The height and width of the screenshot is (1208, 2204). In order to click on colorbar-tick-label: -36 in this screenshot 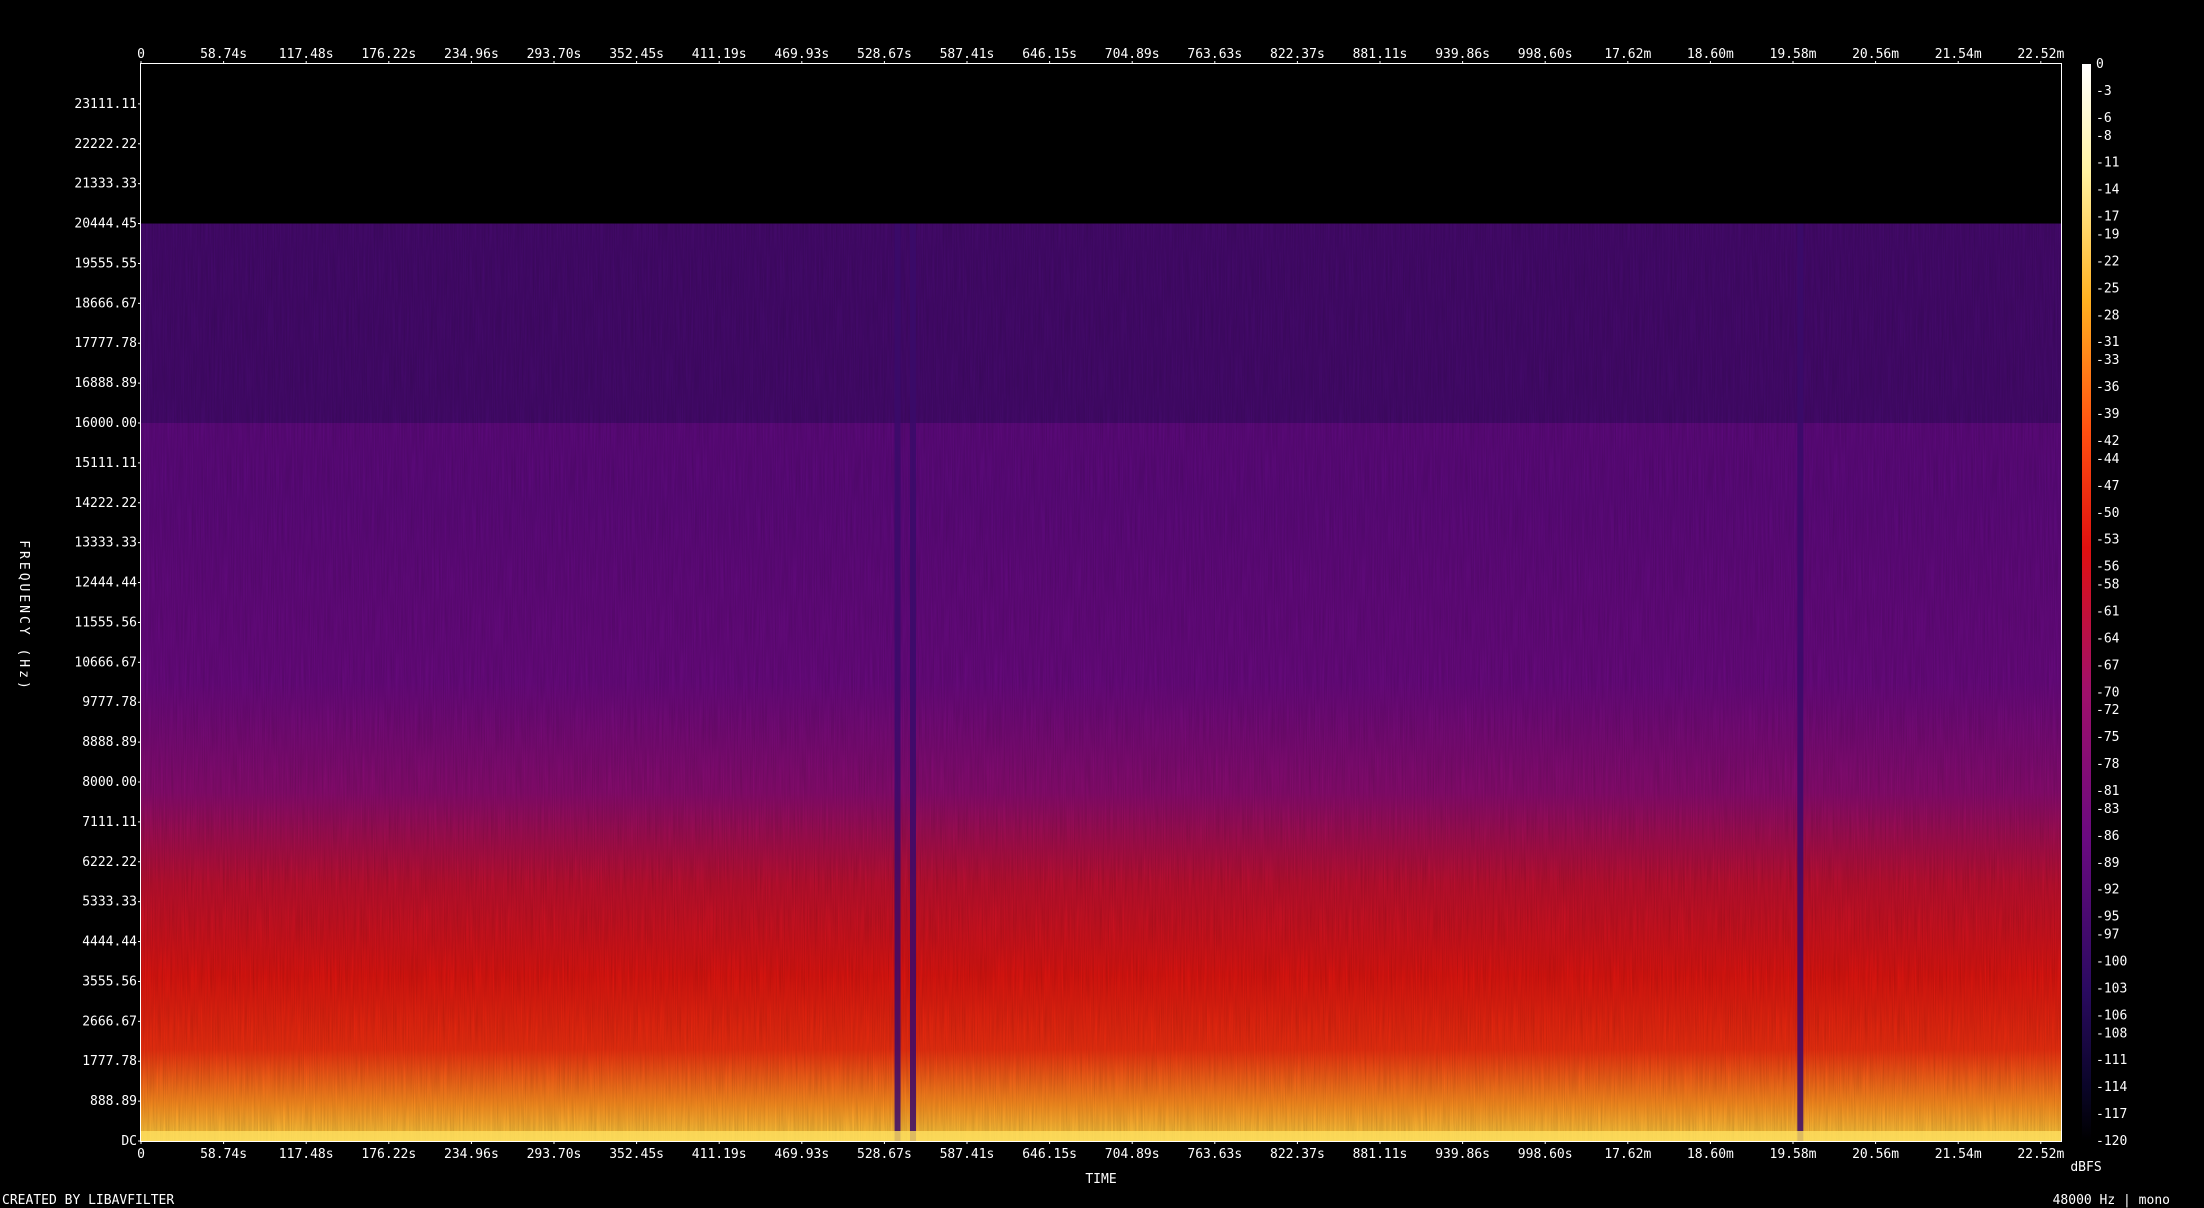, I will do `click(2107, 387)`.